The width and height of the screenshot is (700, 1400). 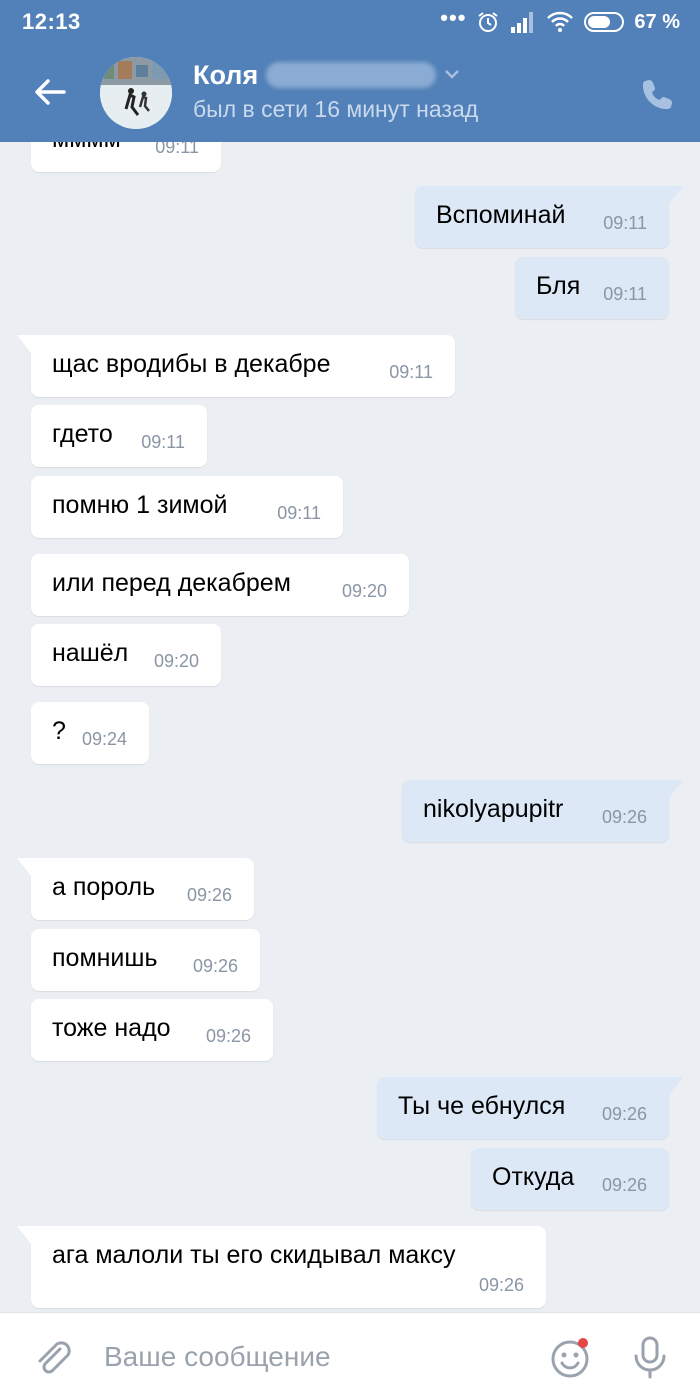 What do you see at coordinates (452, 74) in the screenshot?
I see `chevron-down-icon` at bounding box center [452, 74].